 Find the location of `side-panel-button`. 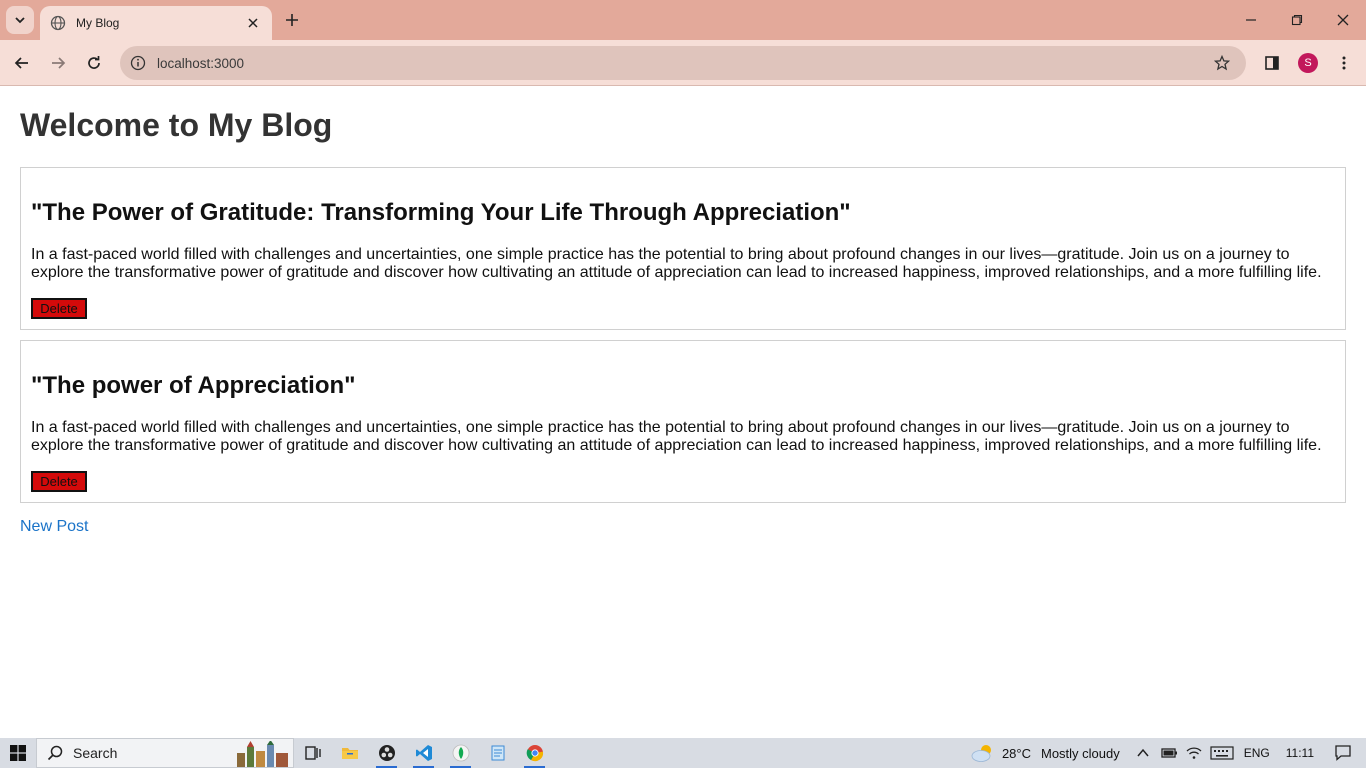

side-panel-button is located at coordinates (1272, 63).